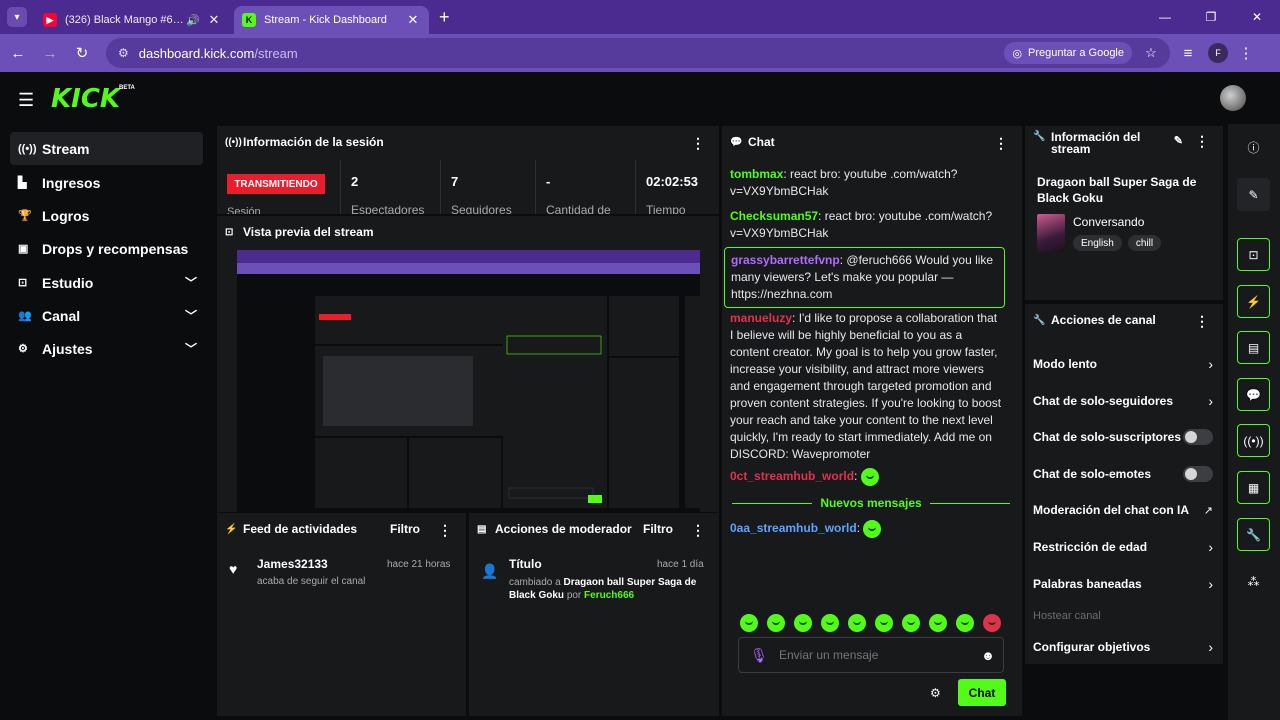  I want to click on lightning-icon: ⚡, so click(1253, 301).